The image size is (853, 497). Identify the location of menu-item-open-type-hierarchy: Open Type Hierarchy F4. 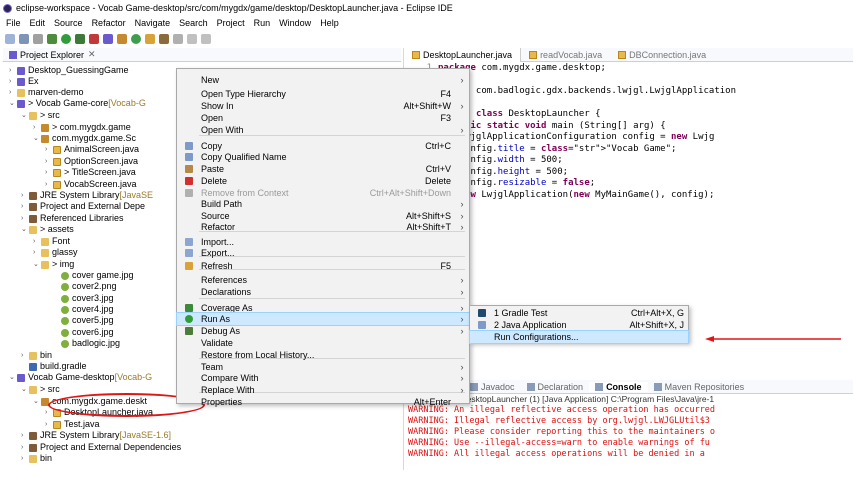
(323, 94).